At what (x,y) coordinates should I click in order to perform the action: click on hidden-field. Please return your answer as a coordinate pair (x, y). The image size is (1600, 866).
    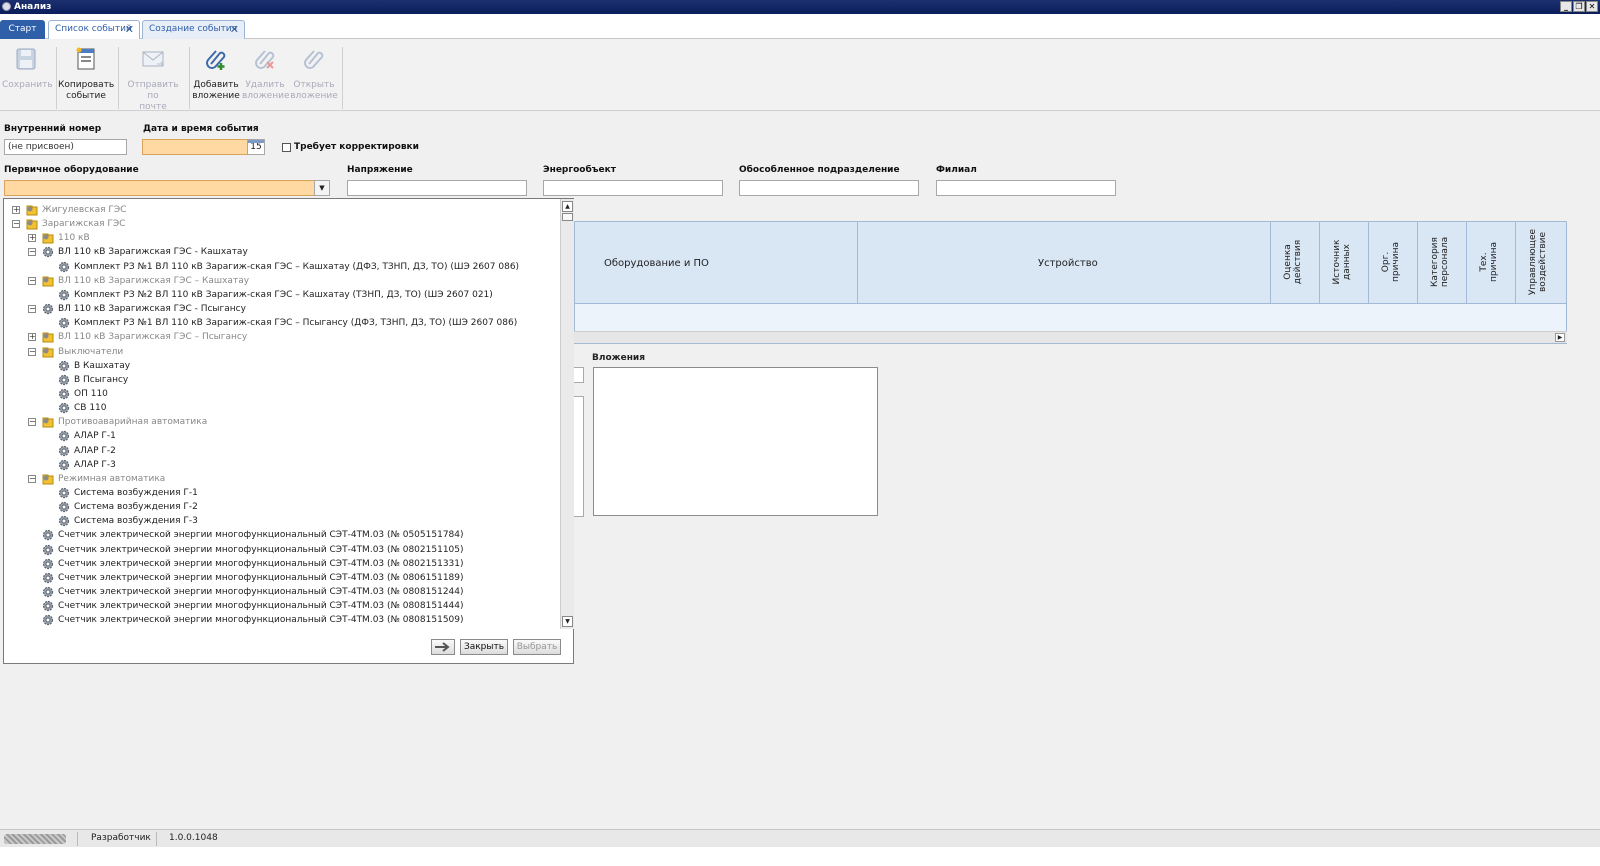
    Looking at the image, I should click on (578, 375).